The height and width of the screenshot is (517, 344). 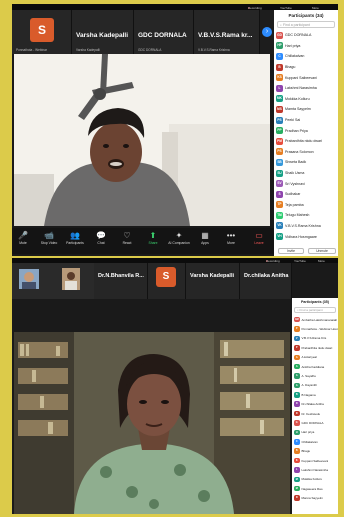 What do you see at coordinates (267, 32) in the screenshot?
I see `next-page-icon: ›` at bounding box center [267, 32].